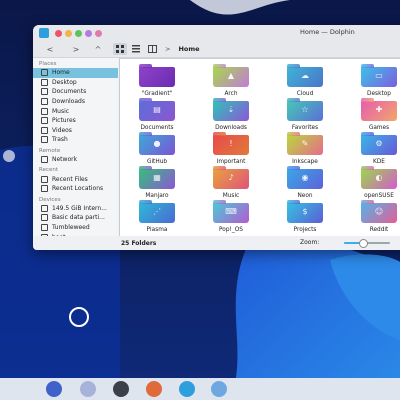 This screenshot has height=400, width=400. Describe the element at coordinates (98, 33) in the screenshot. I see `window-dot-pink` at that location.